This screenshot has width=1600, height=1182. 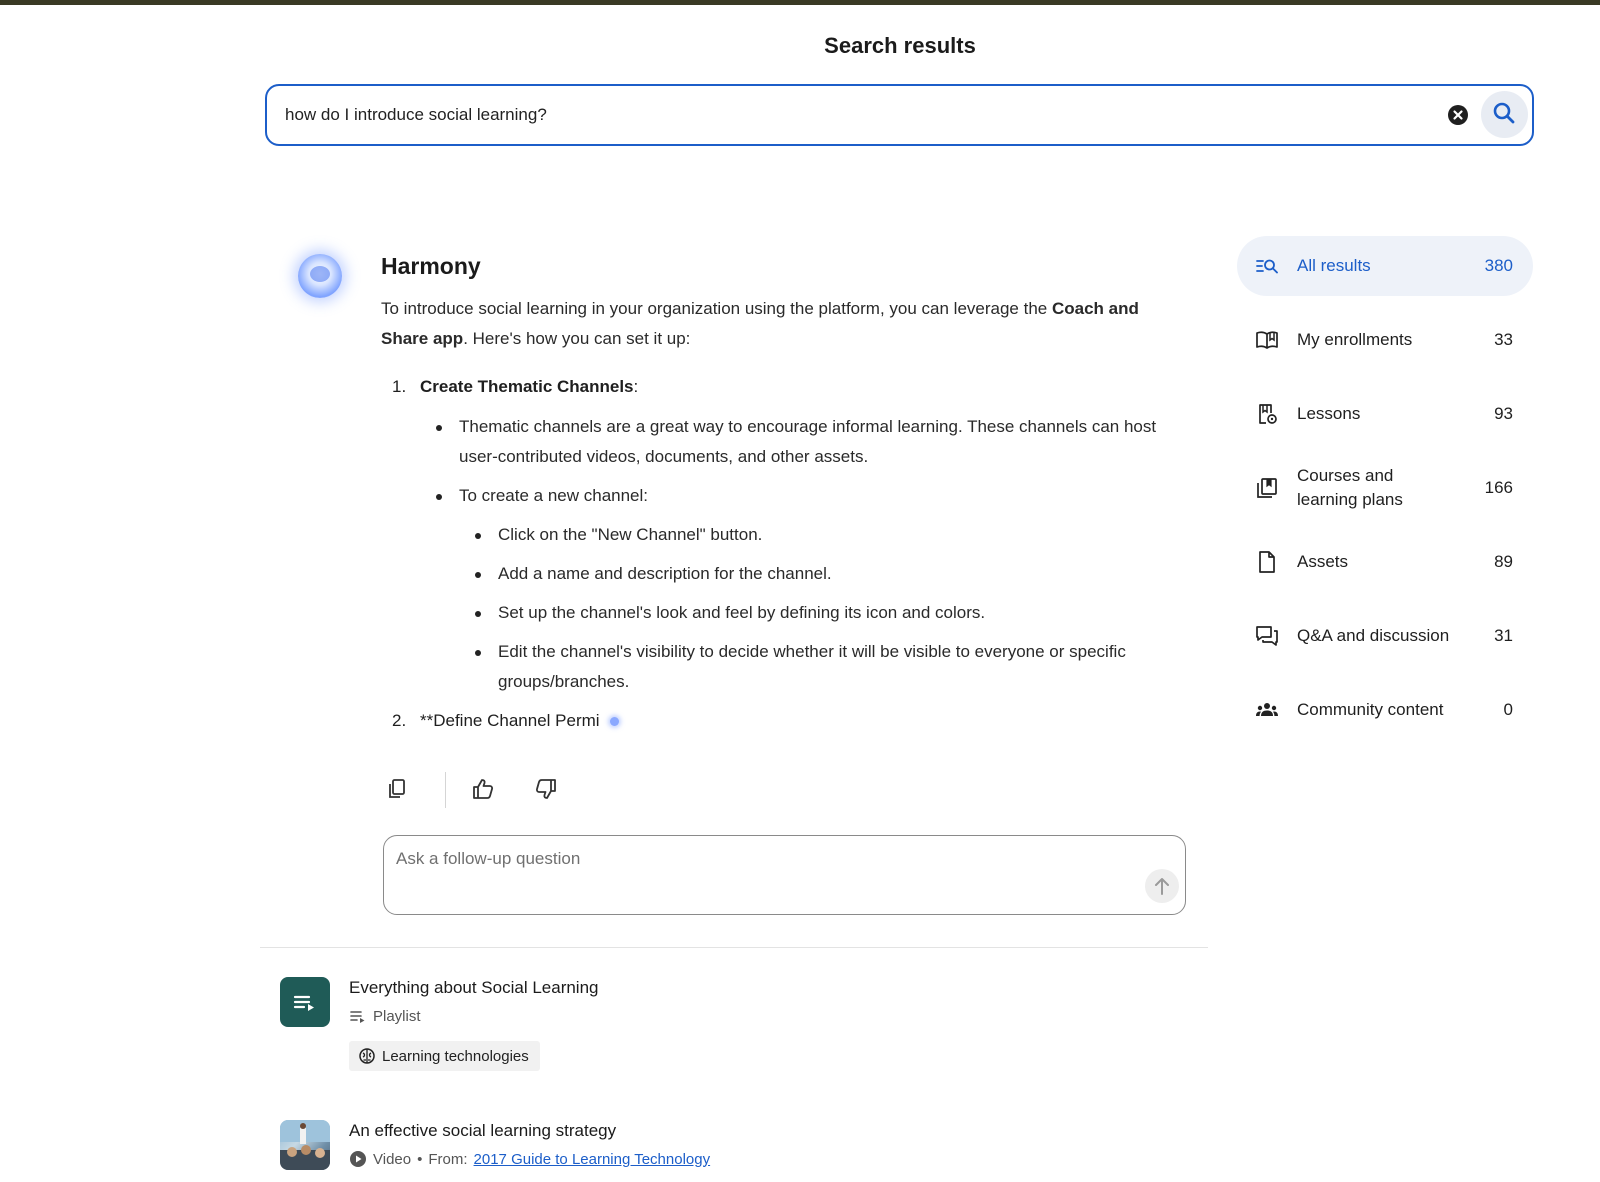 I want to click on arrow-up-icon, so click(x=1162, y=886).